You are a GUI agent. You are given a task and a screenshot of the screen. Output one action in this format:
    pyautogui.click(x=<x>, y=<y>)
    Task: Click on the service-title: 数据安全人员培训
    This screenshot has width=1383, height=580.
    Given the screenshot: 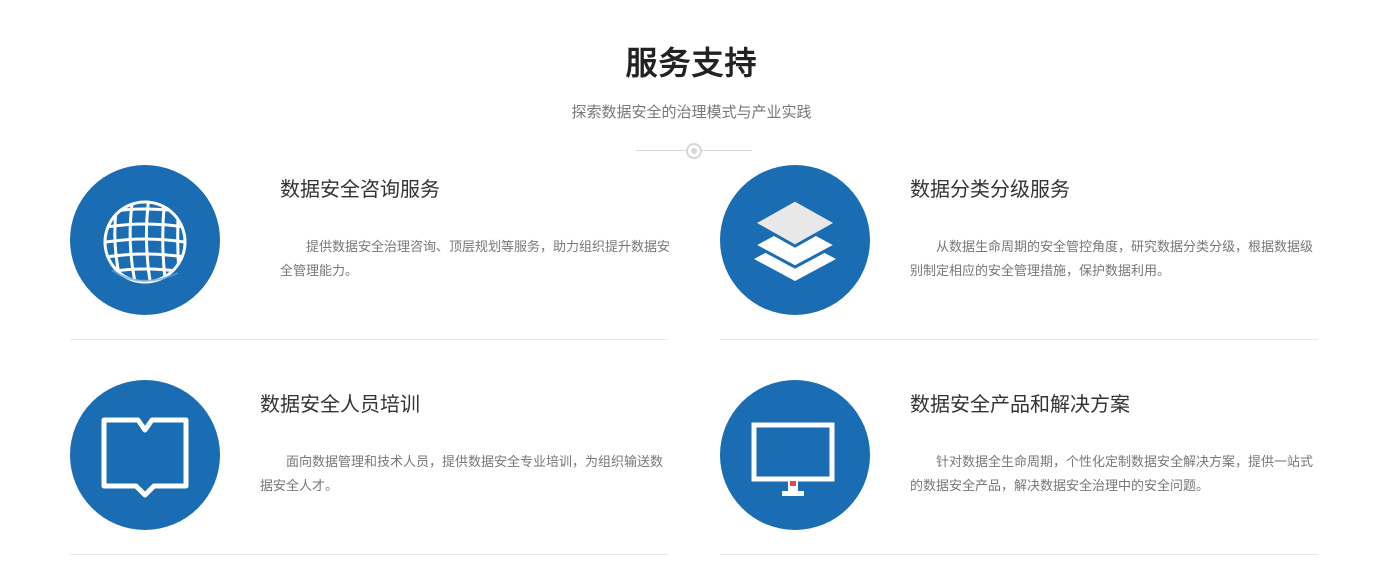 What is the action you would take?
    pyautogui.click(x=340, y=402)
    